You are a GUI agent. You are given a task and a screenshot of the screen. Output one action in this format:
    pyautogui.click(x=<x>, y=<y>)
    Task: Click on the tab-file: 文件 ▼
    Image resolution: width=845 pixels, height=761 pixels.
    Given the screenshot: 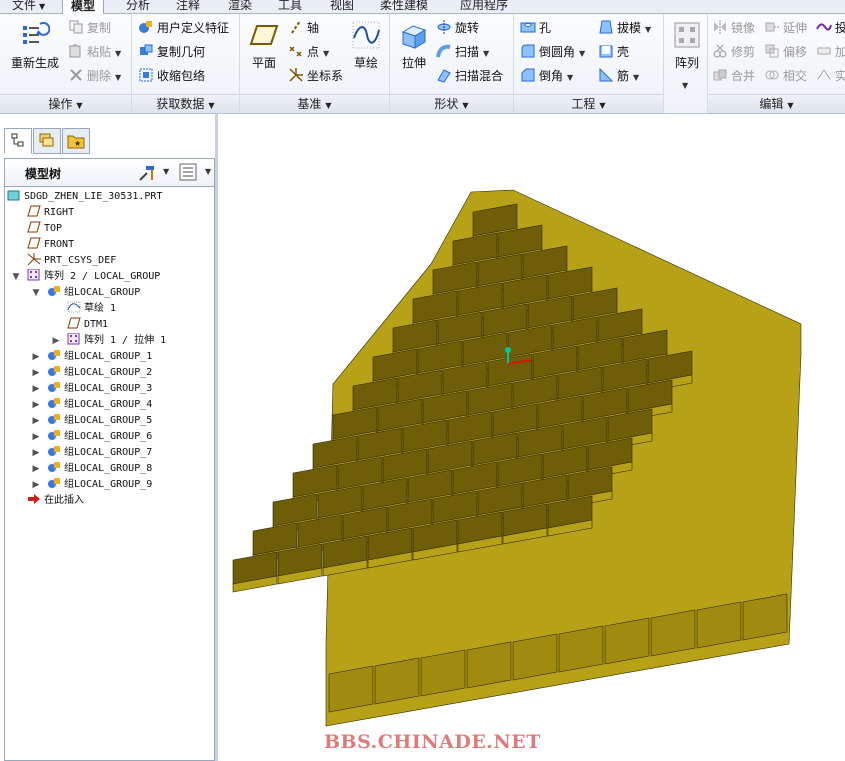 What is the action you would take?
    pyautogui.click(x=28, y=7)
    